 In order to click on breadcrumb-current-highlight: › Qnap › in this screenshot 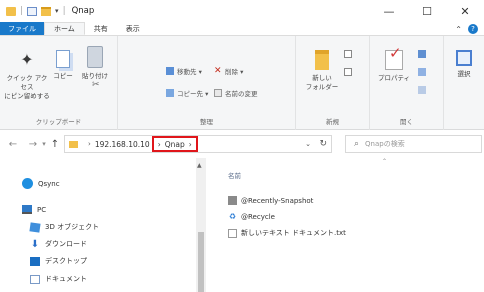, I will do `click(174, 144)`.